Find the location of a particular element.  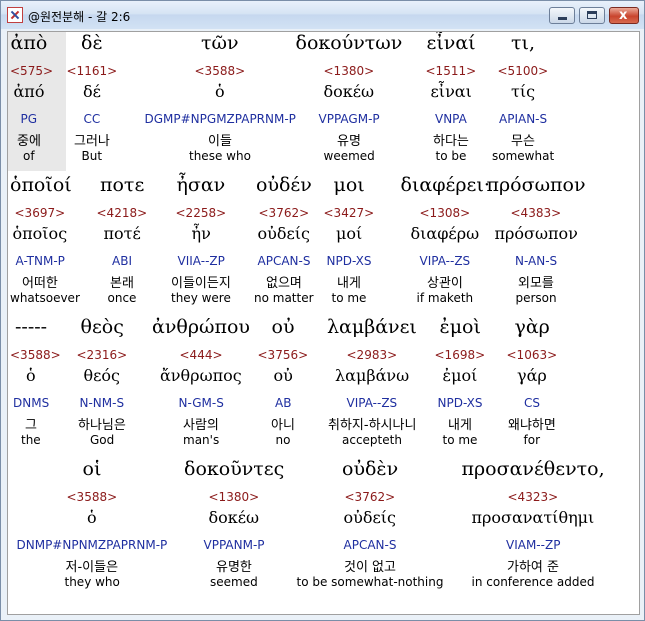

title-bar: @원전분해 - 갈 2:6 x is located at coordinates (322, 15).